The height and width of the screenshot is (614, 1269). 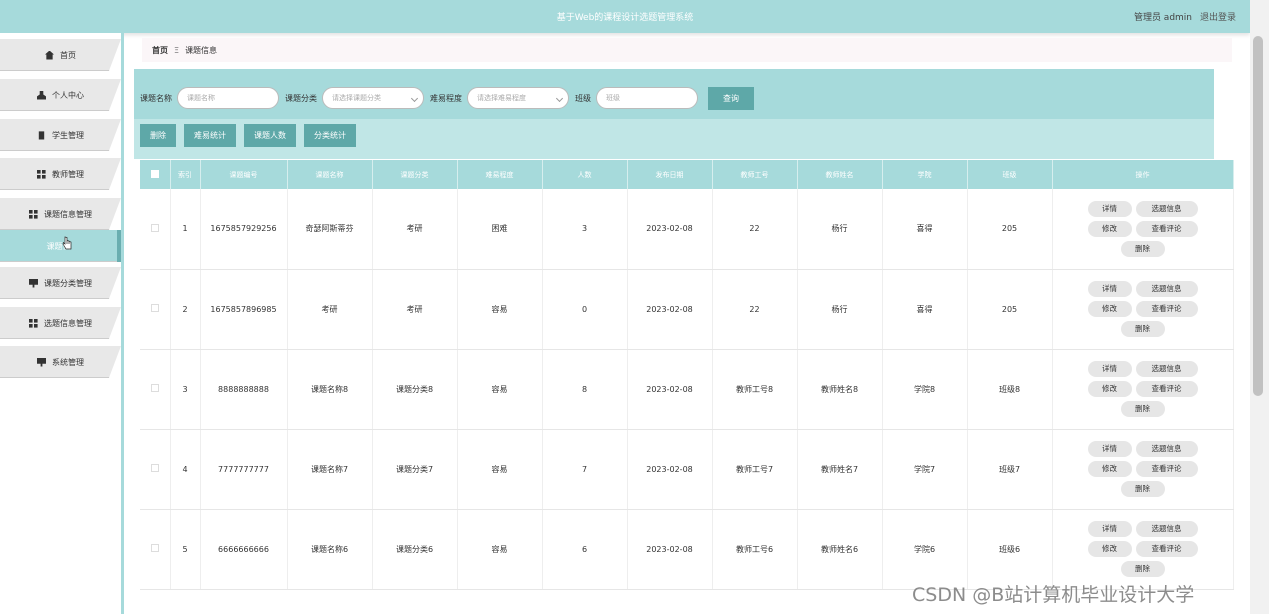 I want to click on sidebar-item-students: 学生管理, so click(x=60, y=135).